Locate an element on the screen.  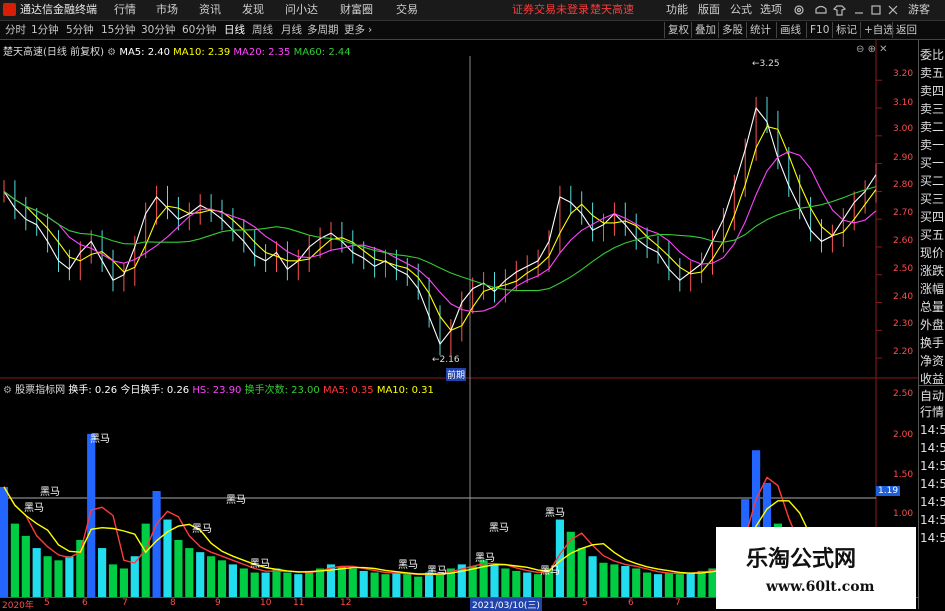
period-60min: 60分钟 is located at coordinates (199, 30).